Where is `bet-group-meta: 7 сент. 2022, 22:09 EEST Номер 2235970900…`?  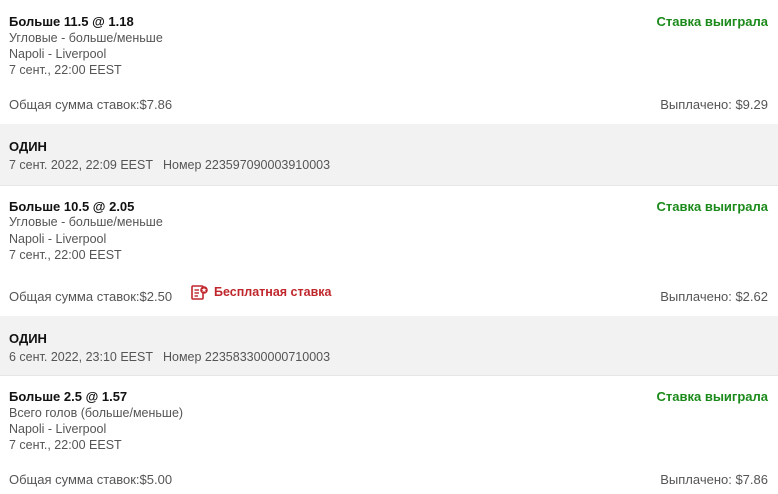
bet-group-meta: 7 сент. 2022, 22:09 EEST Номер 2235970900… is located at coordinates (169, 165).